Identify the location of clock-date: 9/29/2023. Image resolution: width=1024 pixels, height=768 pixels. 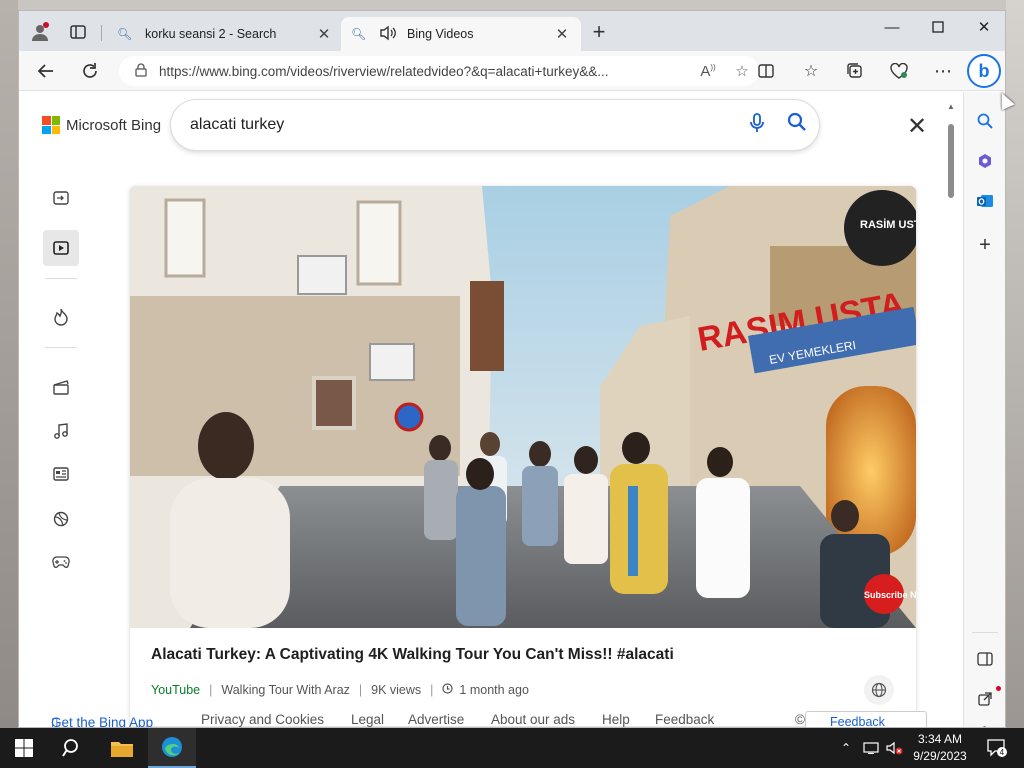
(940, 756).